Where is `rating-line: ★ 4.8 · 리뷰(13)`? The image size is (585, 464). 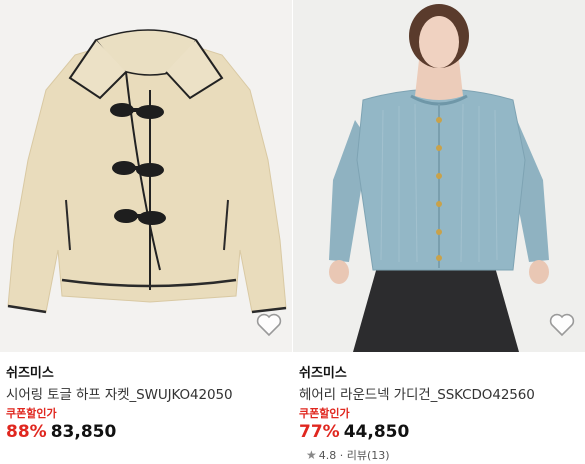
rating-line: ★ 4.8 · 리뷰(13) is located at coordinates (348, 455).